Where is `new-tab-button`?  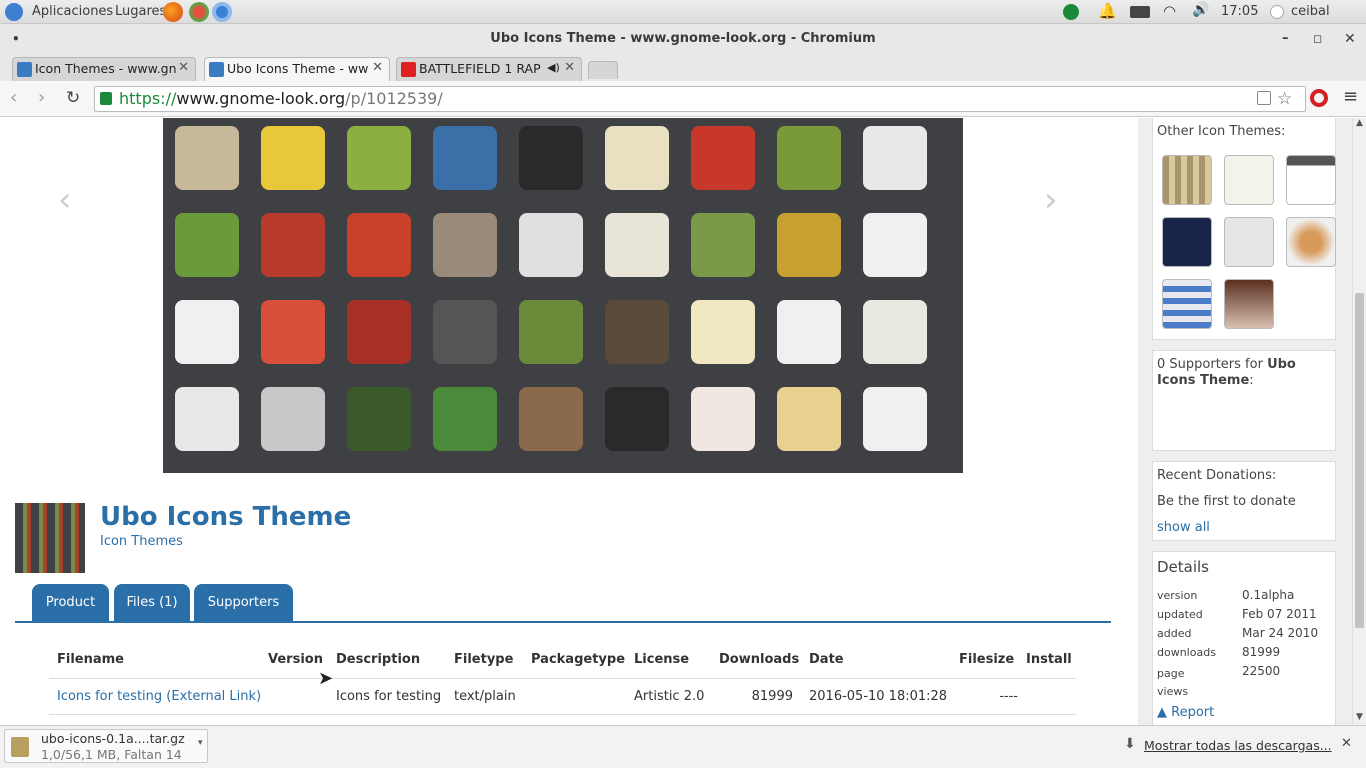 new-tab-button is located at coordinates (603, 70).